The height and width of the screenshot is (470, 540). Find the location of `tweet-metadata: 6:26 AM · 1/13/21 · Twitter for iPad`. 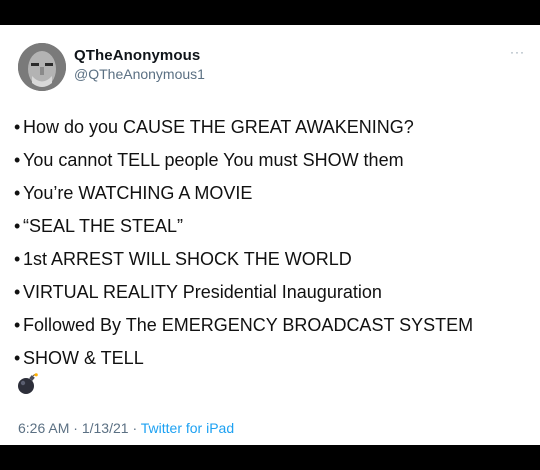

tweet-metadata: 6:26 AM · 1/13/21 · Twitter for iPad is located at coordinates (126, 428).